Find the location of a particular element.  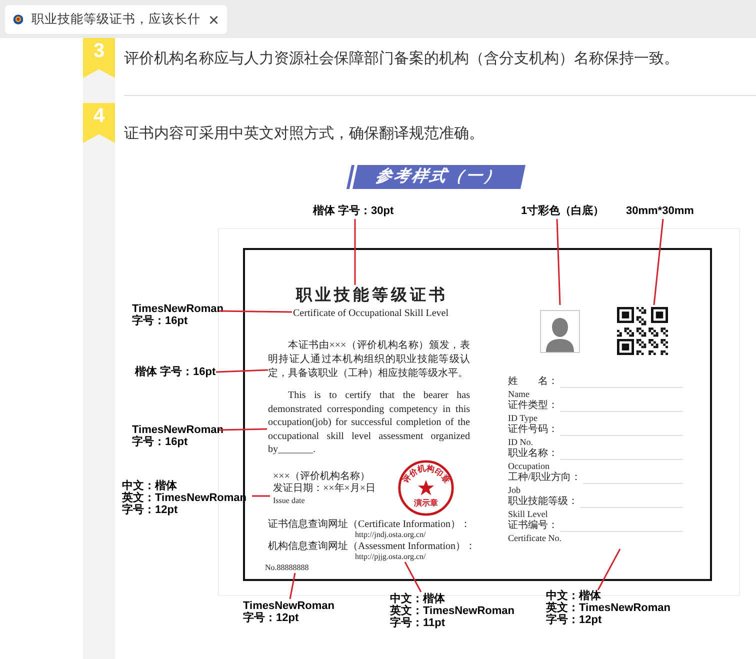

tab-title: 职业技能等级证书，应该长什 is located at coordinates (115, 19).